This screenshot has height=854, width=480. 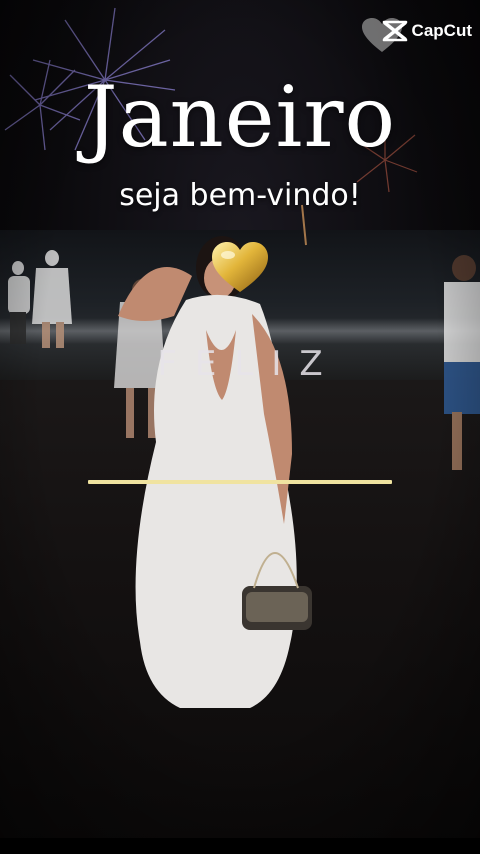 I want to click on capcut-brand-label: CapCut, so click(x=441, y=30).